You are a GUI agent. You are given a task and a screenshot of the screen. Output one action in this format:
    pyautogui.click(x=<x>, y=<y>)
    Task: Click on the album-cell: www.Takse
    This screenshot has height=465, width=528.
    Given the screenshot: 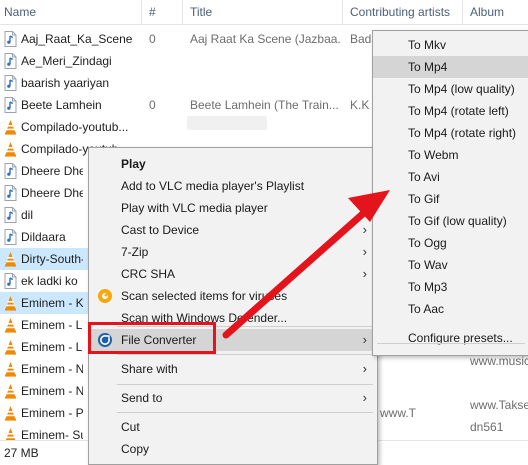 What is the action you would take?
    pyautogui.click(x=499, y=405)
    